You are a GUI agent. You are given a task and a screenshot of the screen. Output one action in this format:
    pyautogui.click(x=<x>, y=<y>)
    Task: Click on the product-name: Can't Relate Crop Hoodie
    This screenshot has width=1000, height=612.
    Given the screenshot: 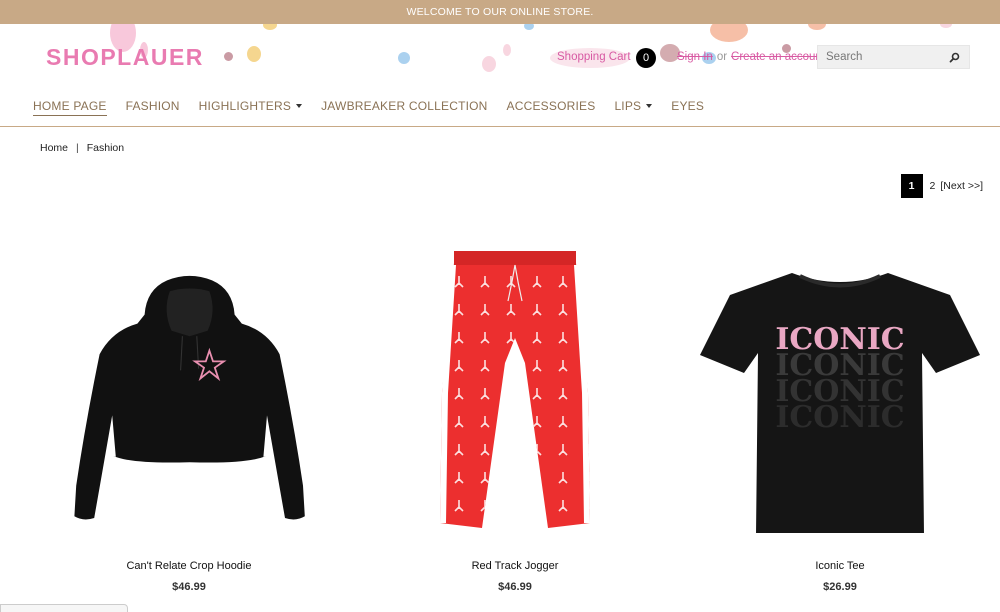 What is the action you would take?
    pyautogui.click(x=189, y=566)
    